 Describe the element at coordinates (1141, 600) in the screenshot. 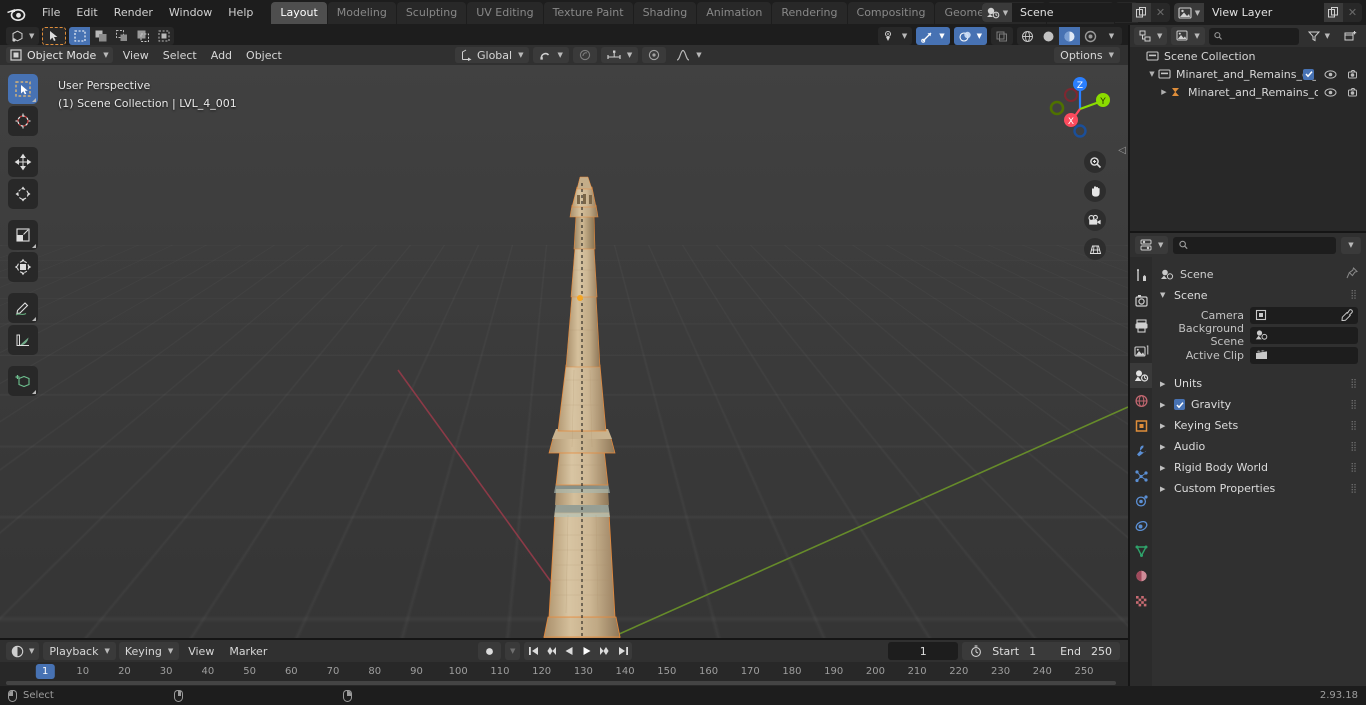

I see `texture-tab` at that location.